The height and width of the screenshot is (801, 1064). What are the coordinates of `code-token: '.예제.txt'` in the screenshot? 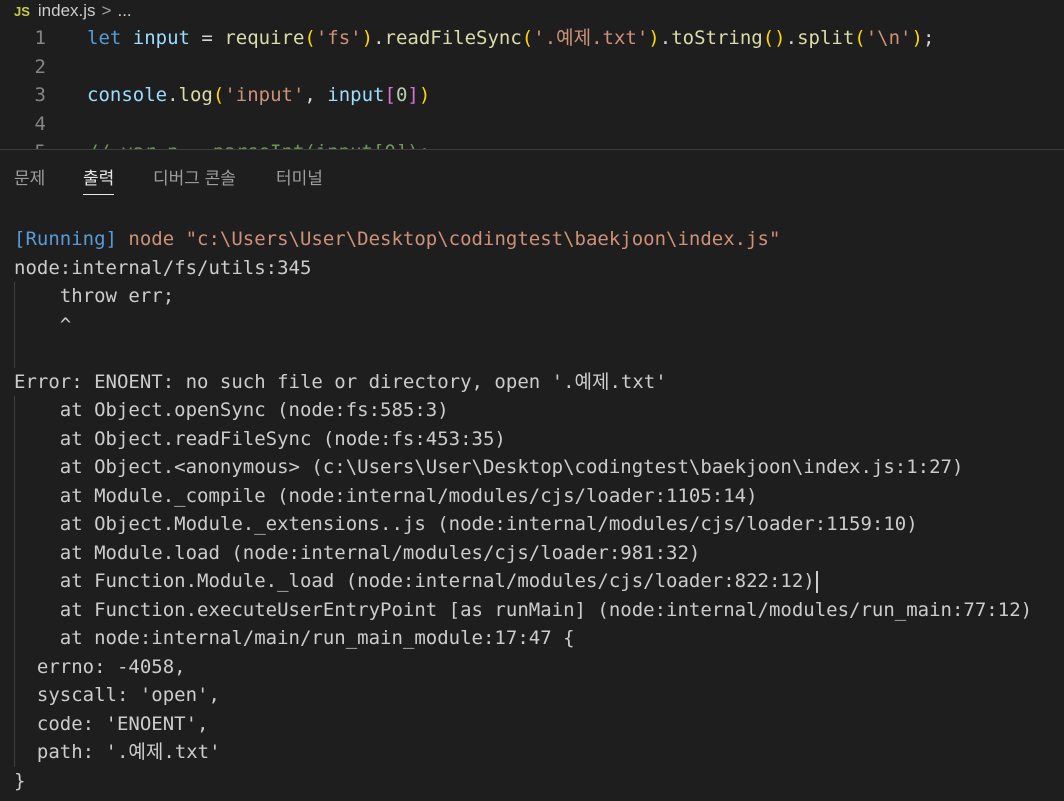 It's located at (591, 38).